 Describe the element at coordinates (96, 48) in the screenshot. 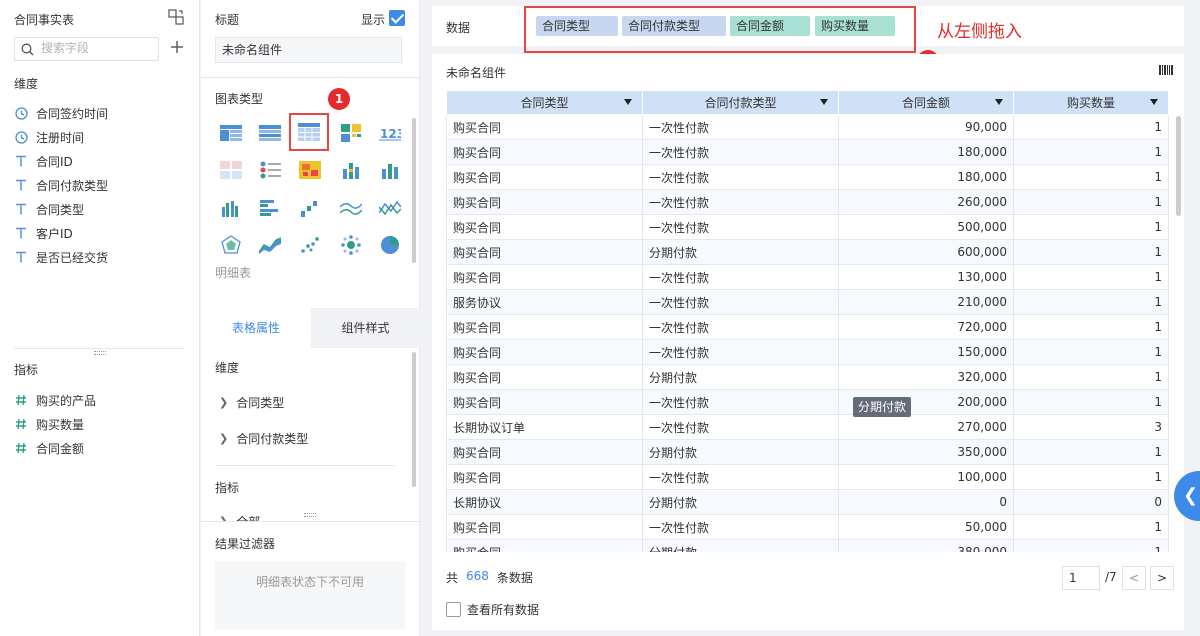

I see `search-input` at that location.